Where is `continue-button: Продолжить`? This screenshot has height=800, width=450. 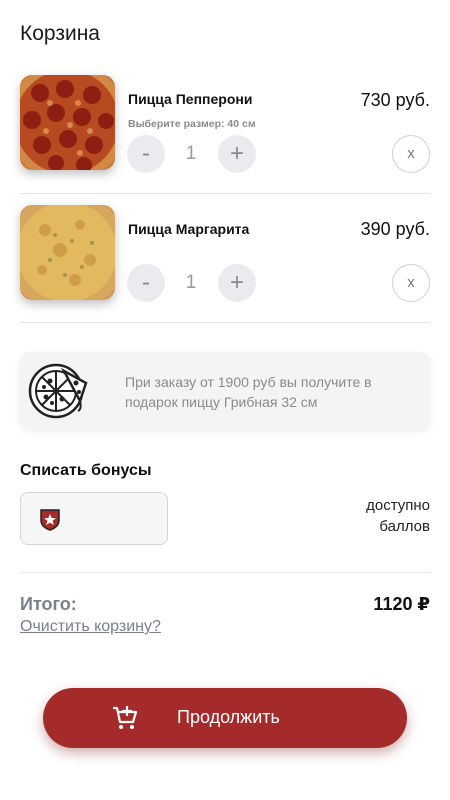
continue-button: Продолжить is located at coordinates (225, 718).